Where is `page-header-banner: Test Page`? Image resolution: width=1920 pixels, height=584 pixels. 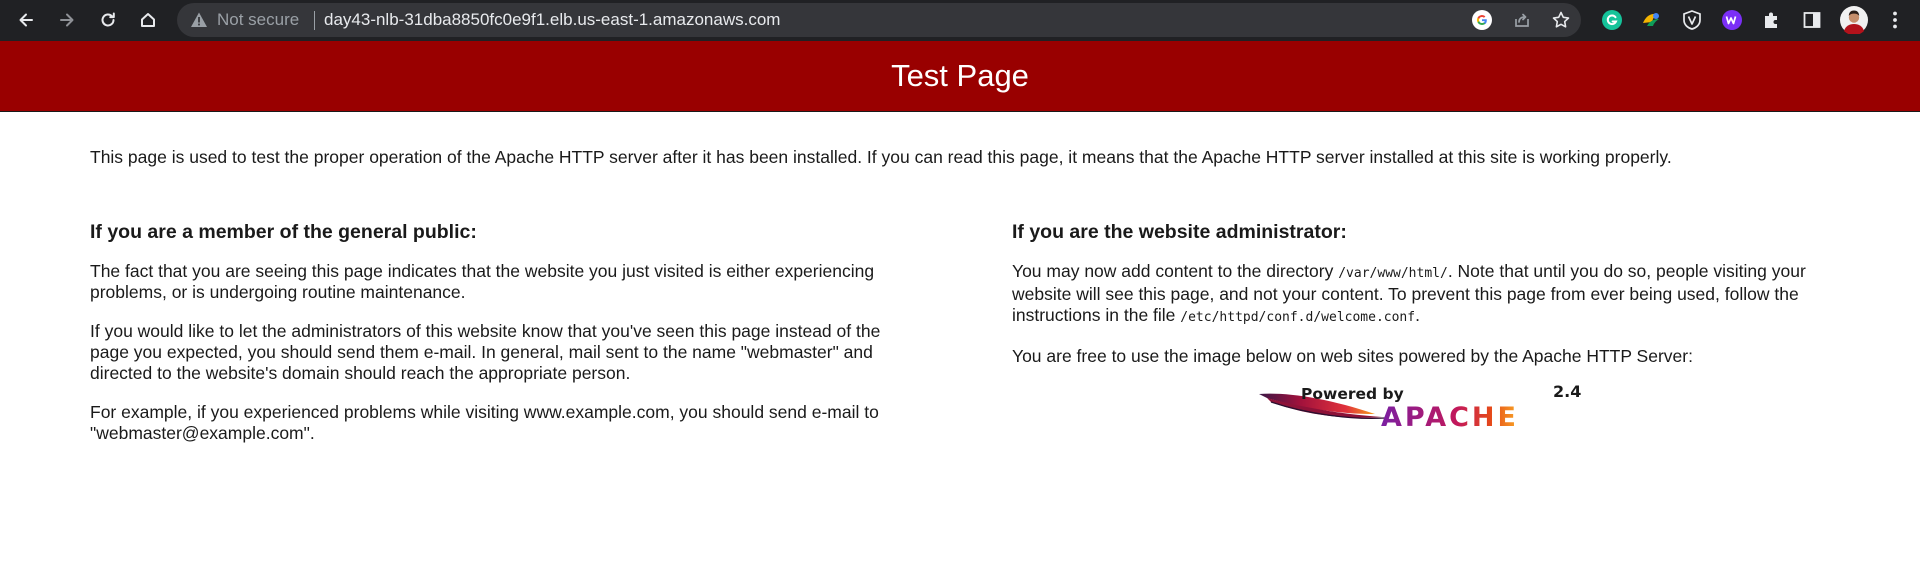
page-header-banner: Test Page is located at coordinates (960, 76).